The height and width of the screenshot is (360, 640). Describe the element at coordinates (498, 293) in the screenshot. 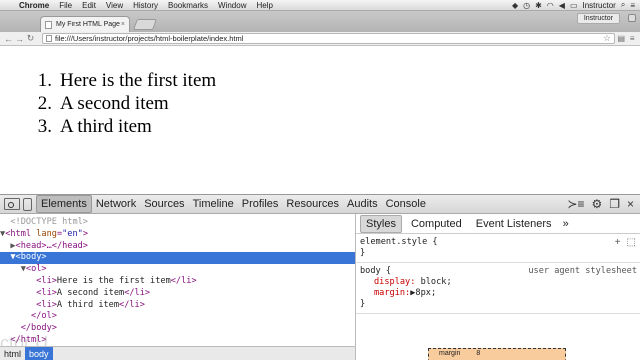

I see `css-property: margin:▶8px;` at that location.